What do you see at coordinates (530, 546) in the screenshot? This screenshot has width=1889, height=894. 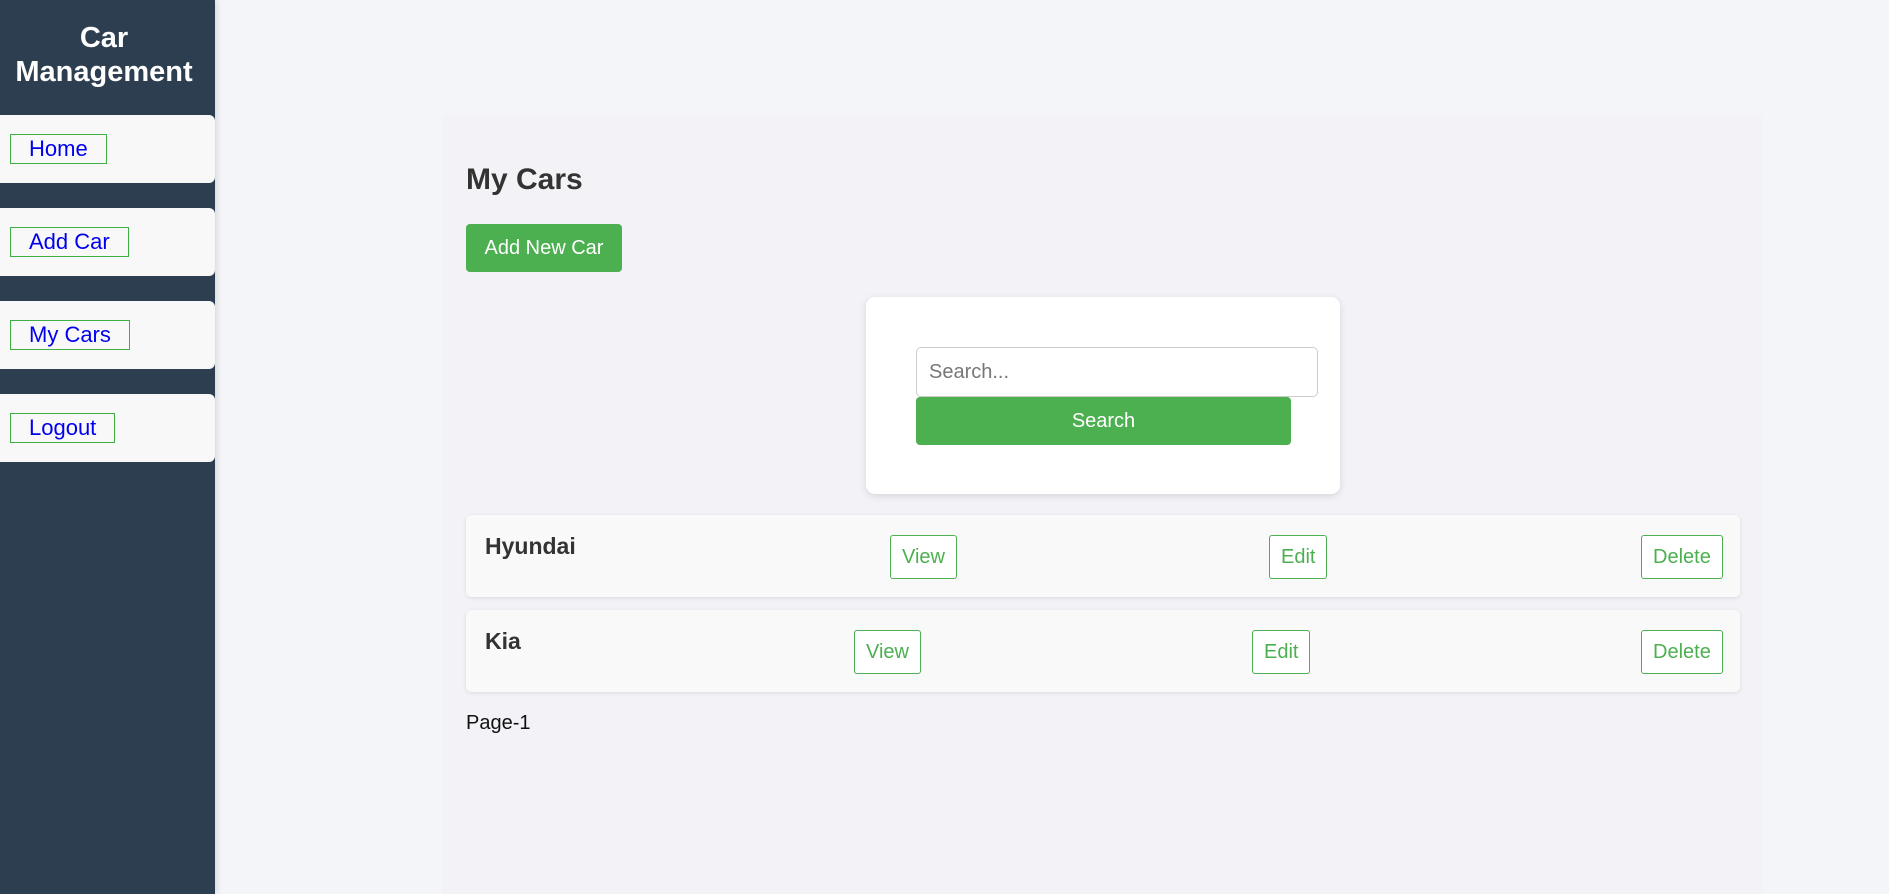 I see `car-name: Hyundai` at bounding box center [530, 546].